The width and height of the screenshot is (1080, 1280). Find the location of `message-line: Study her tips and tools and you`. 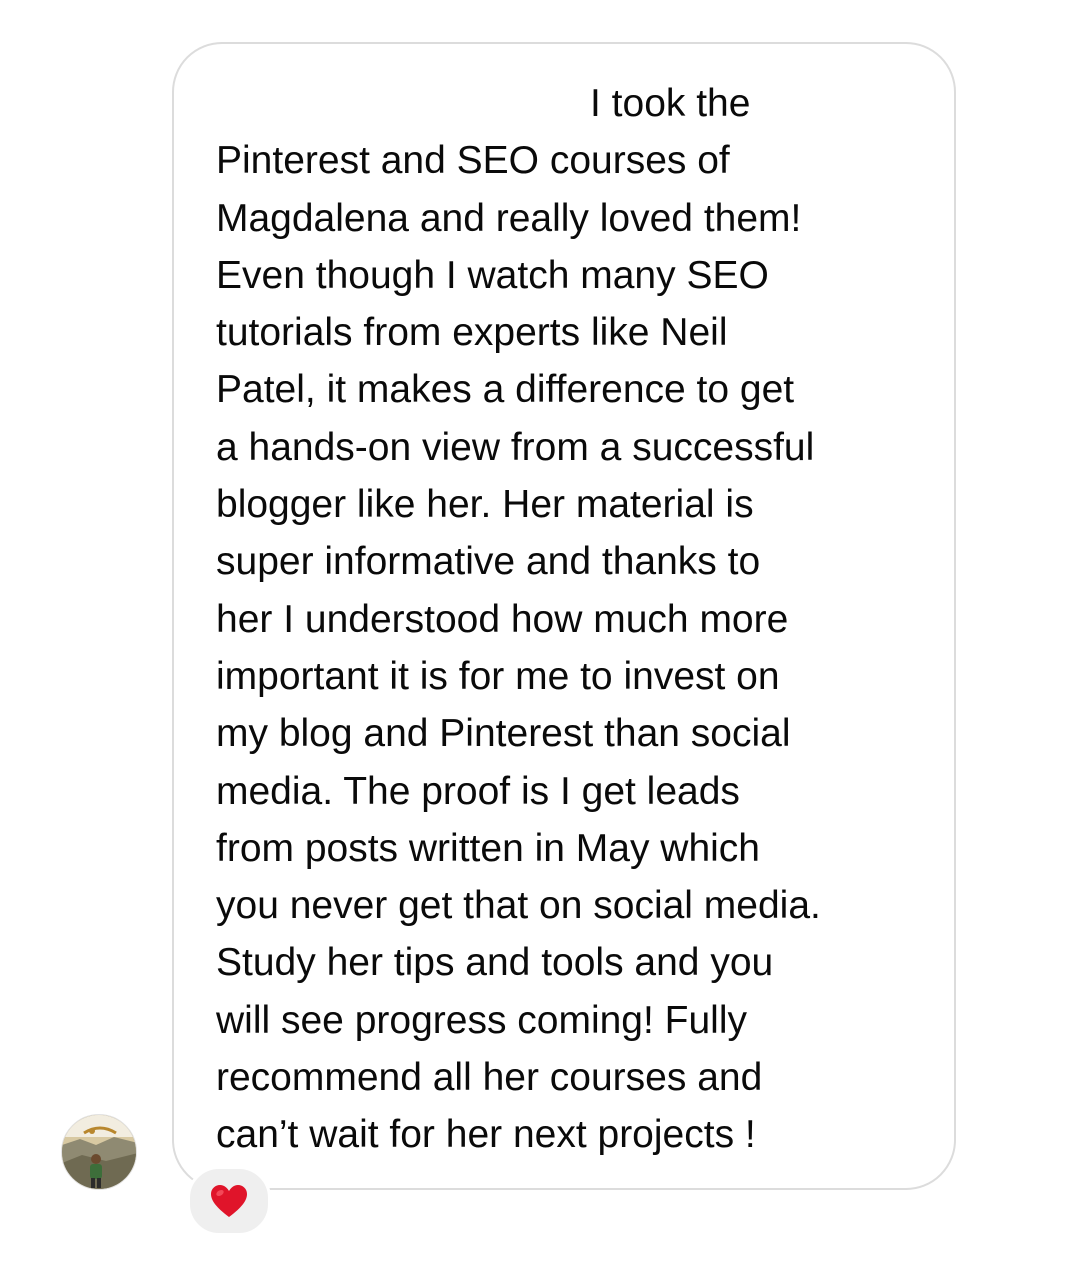

message-line: Study her tips and tools and you is located at coordinates (495, 963).